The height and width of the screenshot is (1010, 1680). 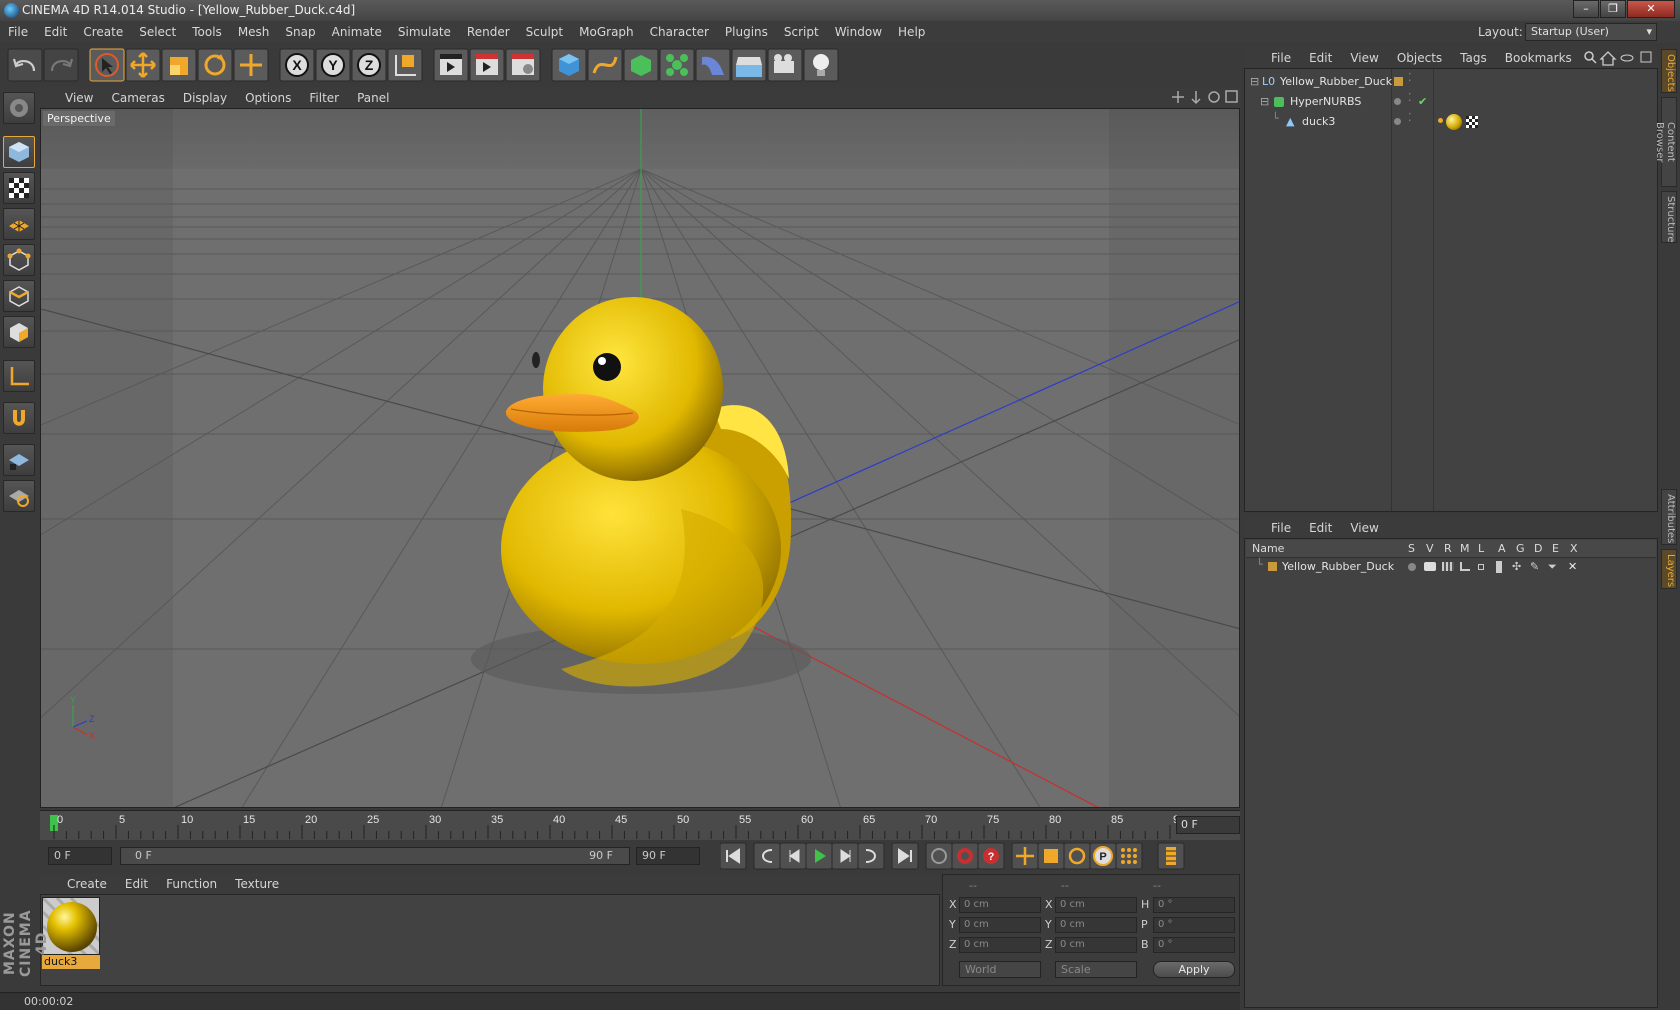 What do you see at coordinates (991, 856) in the screenshot?
I see `keyframe-selection-button: ?` at bounding box center [991, 856].